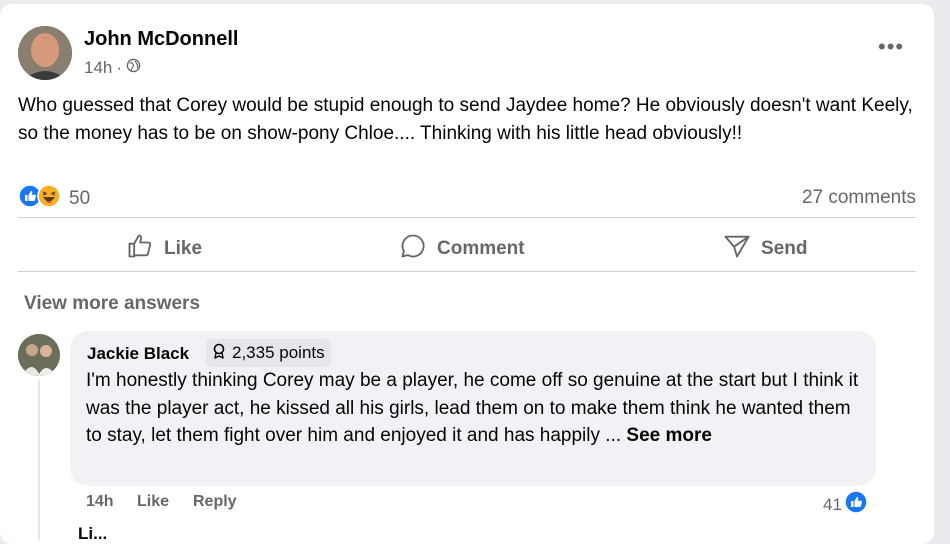 This screenshot has height=544, width=950. I want to click on reply-reply-button: Reply, so click(215, 502).